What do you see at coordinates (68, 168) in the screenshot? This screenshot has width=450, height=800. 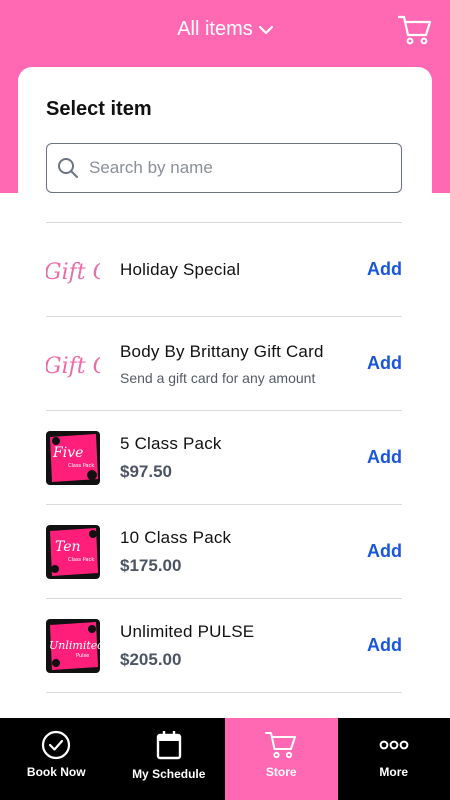 I see `search-icon` at bounding box center [68, 168].